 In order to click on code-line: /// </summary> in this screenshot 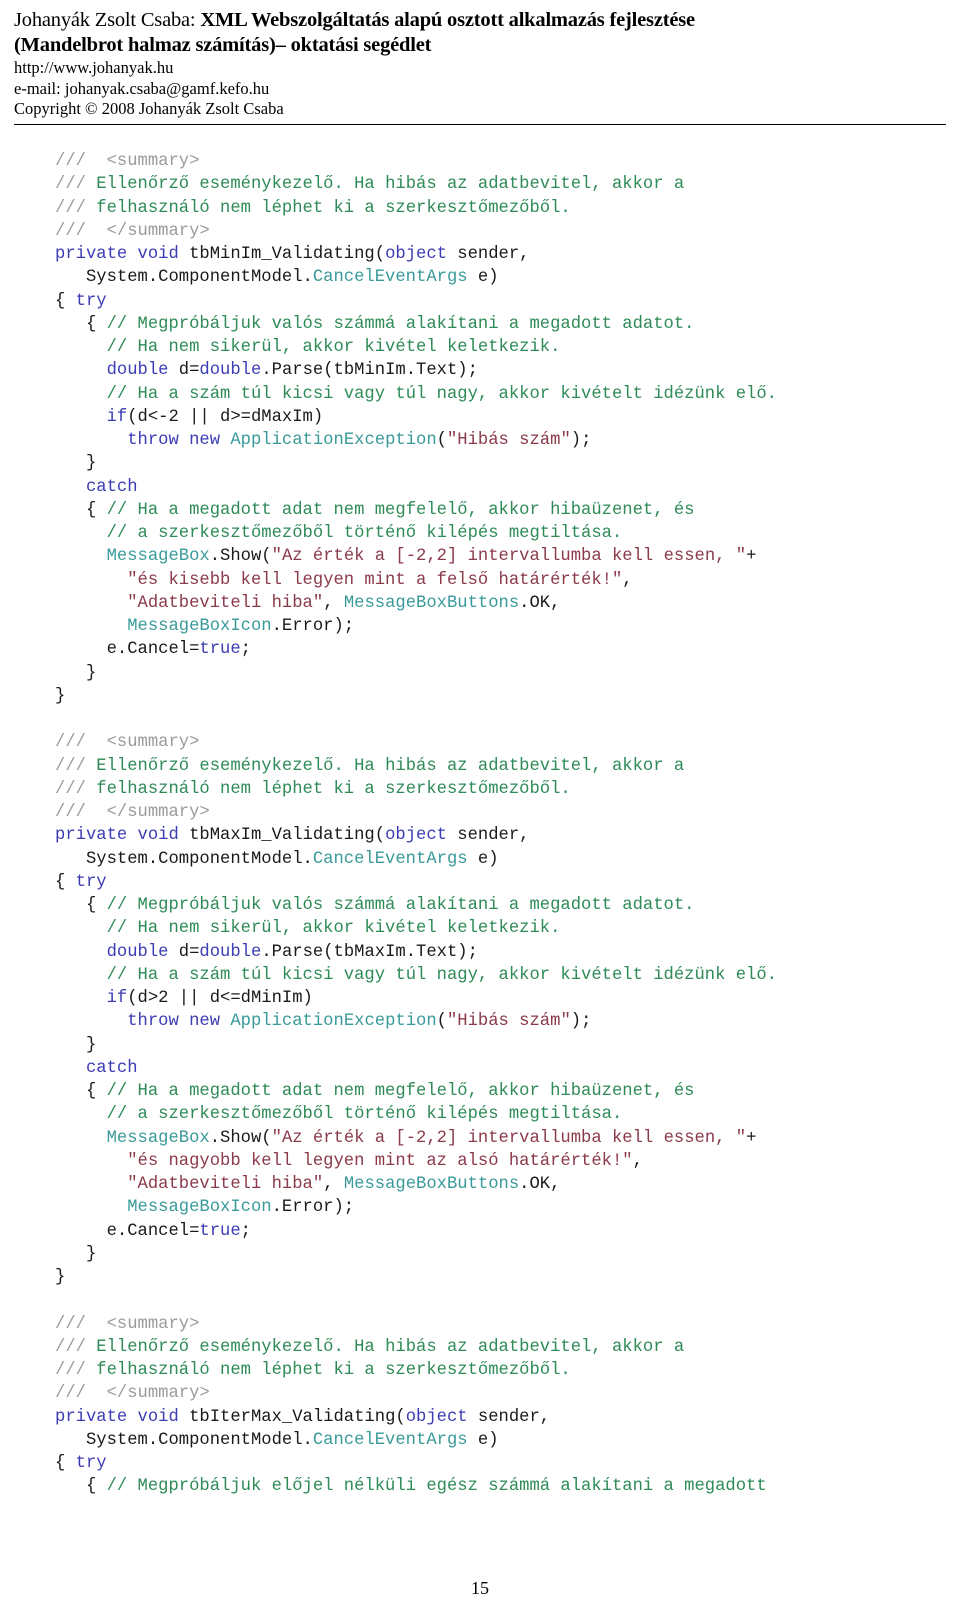, I will do `click(502, 231)`.